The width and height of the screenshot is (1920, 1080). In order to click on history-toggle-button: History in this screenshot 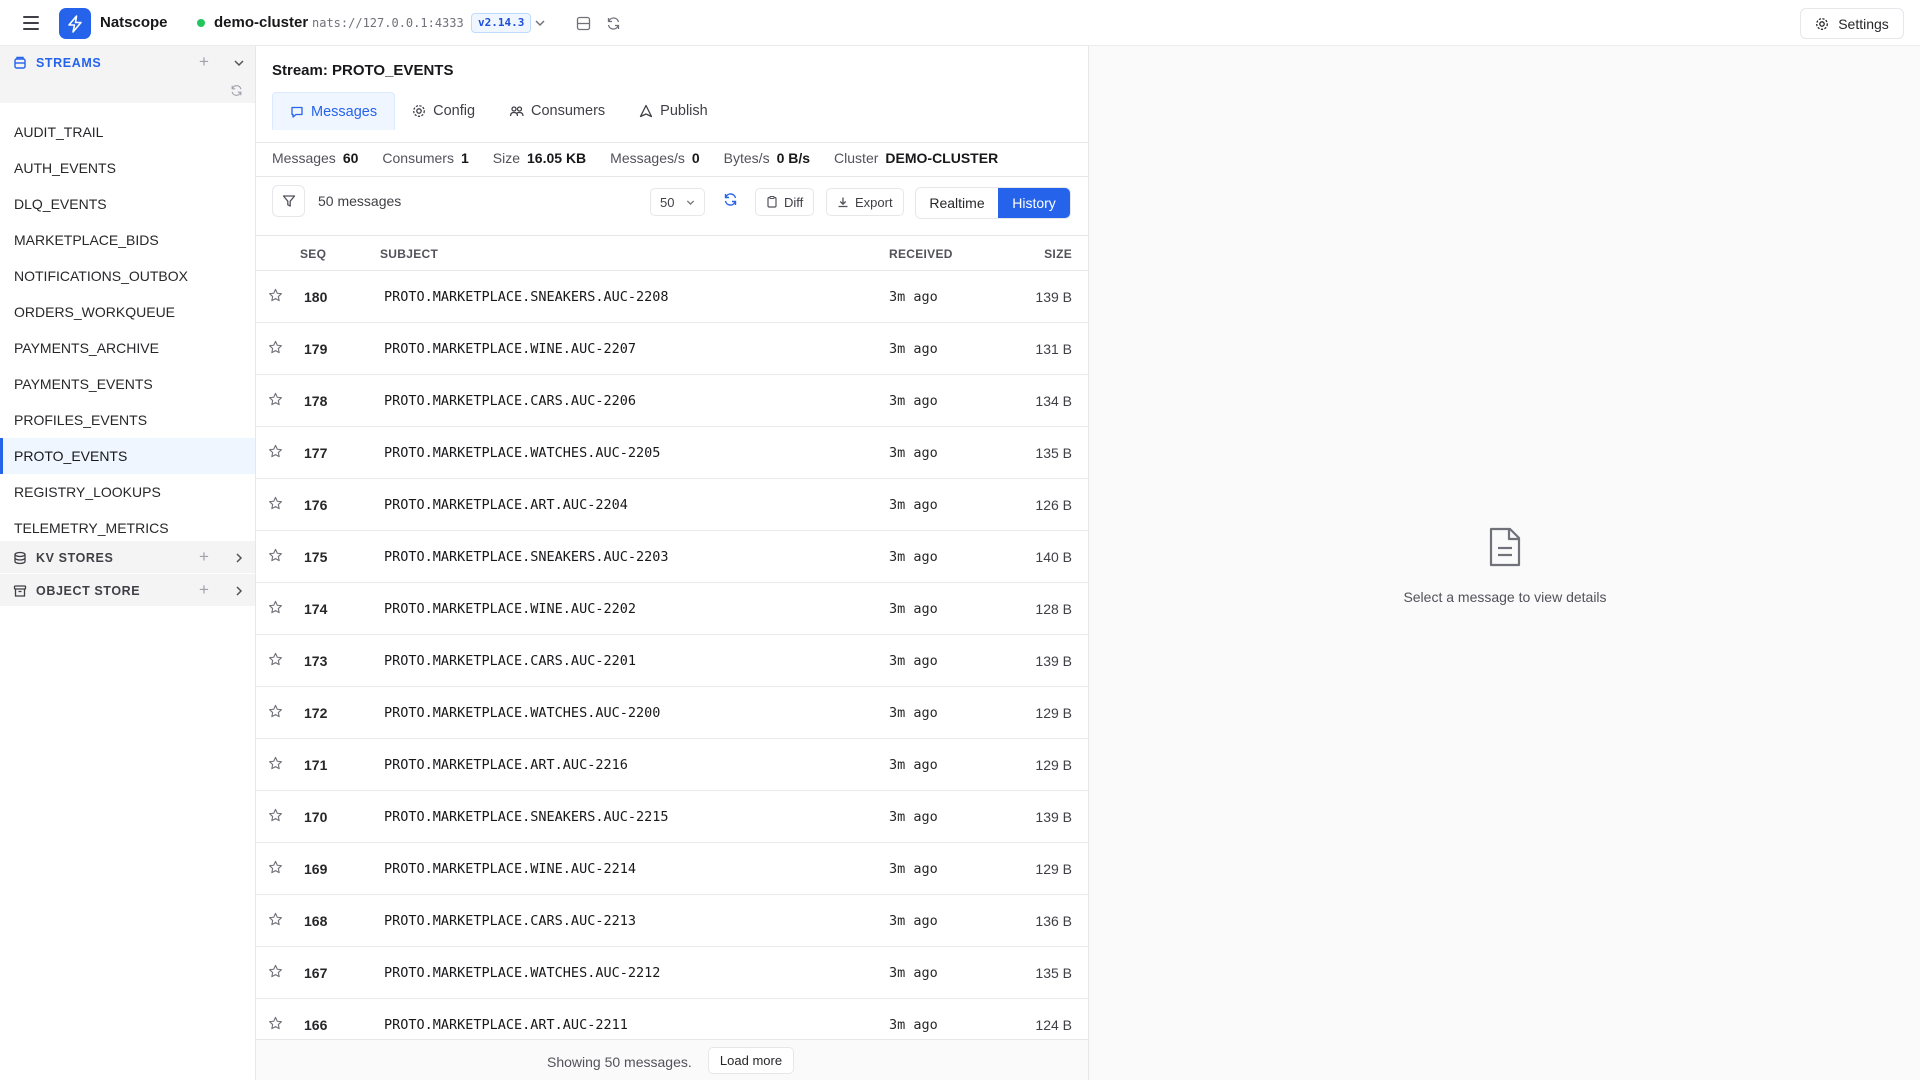, I will do `click(1034, 203)`.